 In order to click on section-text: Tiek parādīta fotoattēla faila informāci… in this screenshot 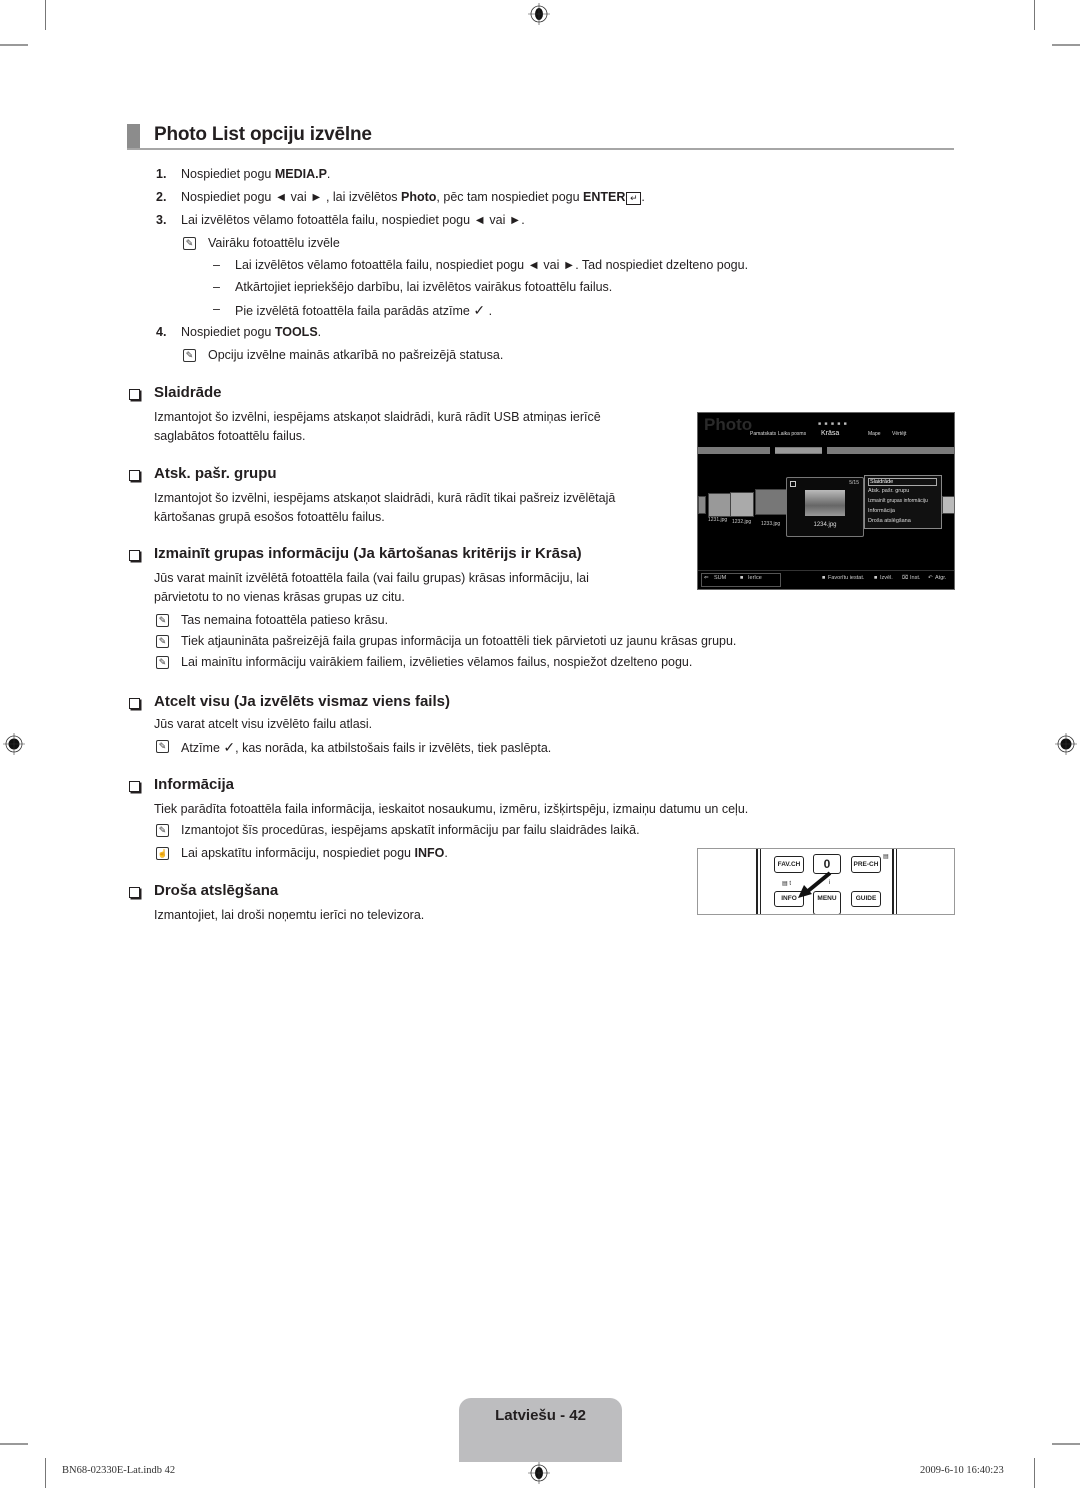, I will do `click(451, 809)`.